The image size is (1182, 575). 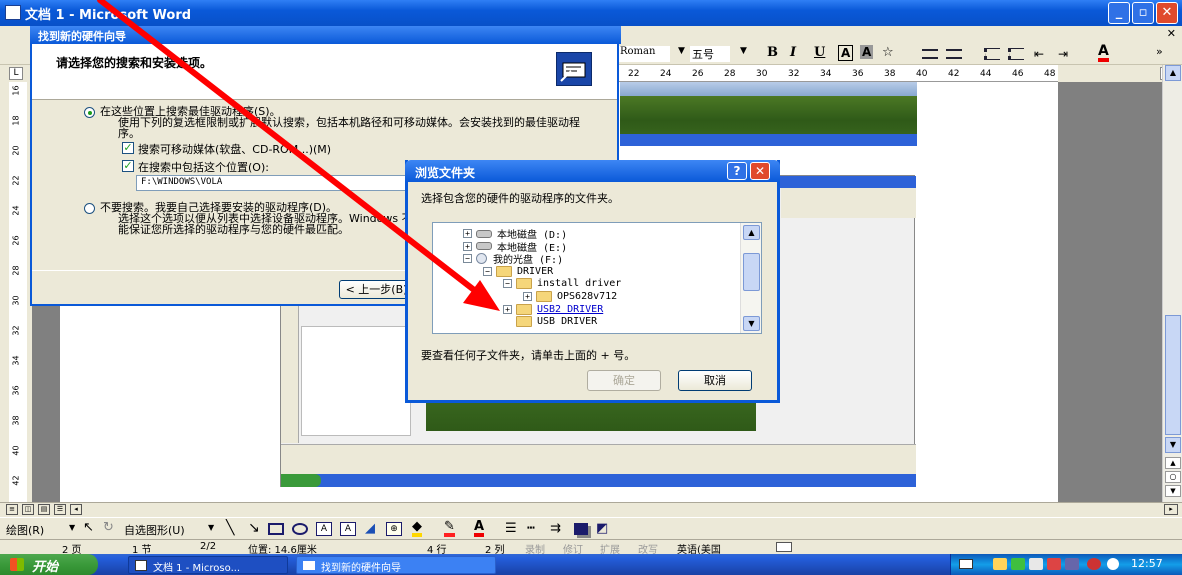 What do you see at coordinates (479, 528) in the screenshot?
I see `font-color-draw-icon: A` at bounding box center [479, 528].